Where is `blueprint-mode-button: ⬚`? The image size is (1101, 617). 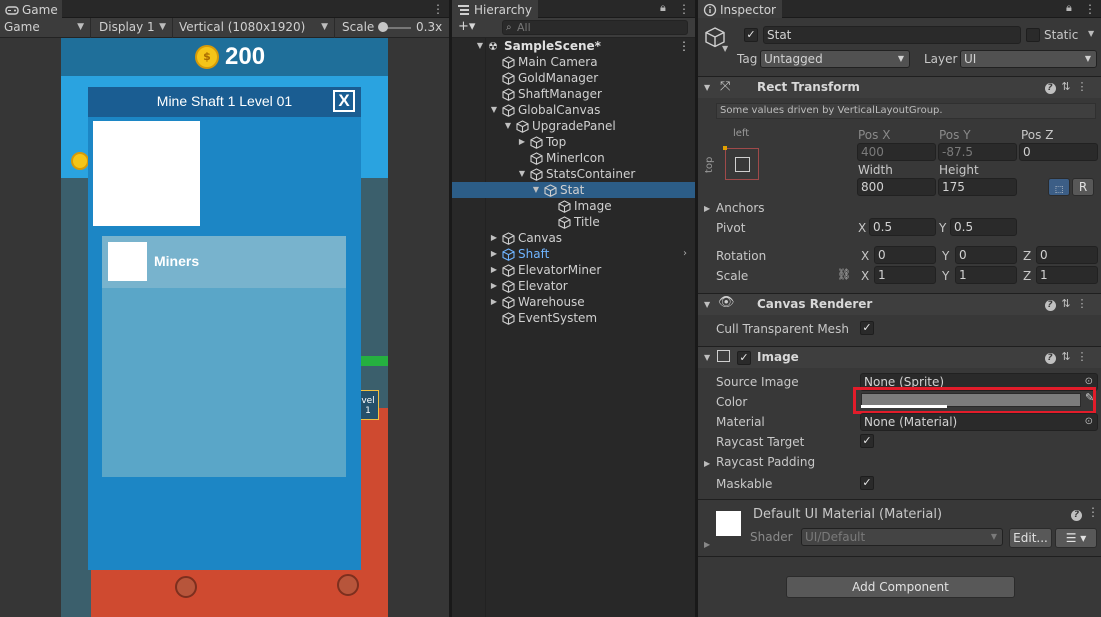
blueprint-mode-button: ⬚ is located at coordinates (1059, 187).